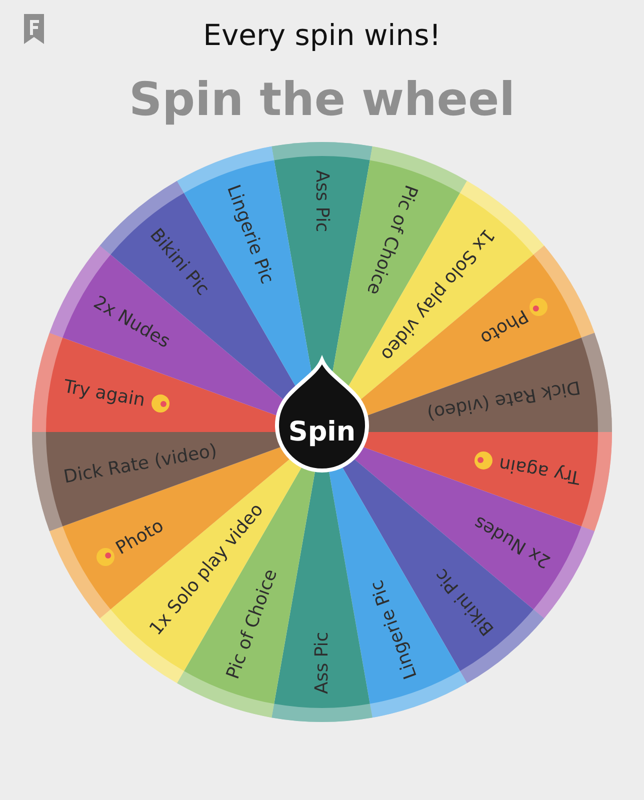 The width and height of the screenshot is (644, 800). What do you see at coordinates (34, 29) in the screenshot?
I see `bookmark-icon` at bounding box center [34, 29].